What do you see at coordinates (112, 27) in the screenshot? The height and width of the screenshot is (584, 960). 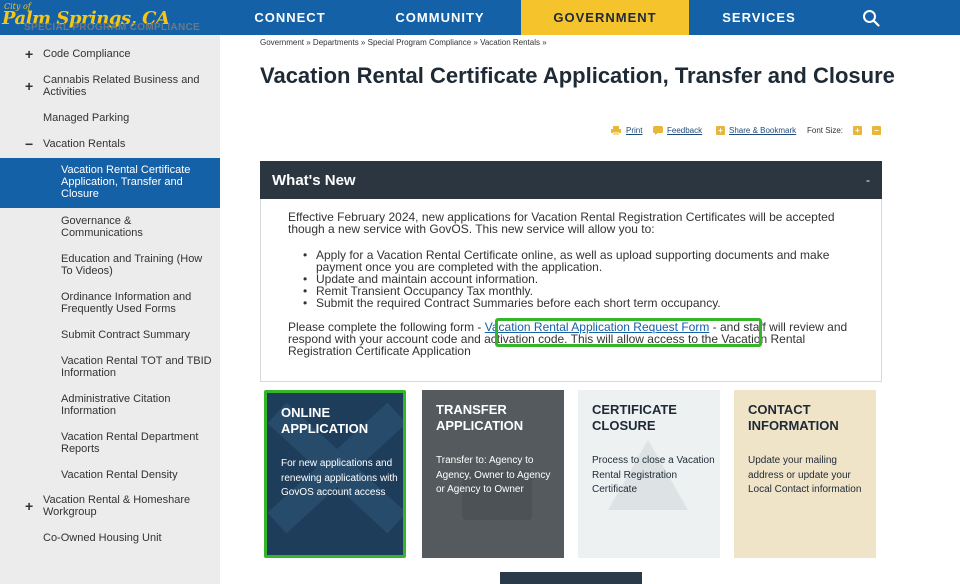 I see `logo-subtitle: SPECIAL PROGRAM COMPLIANCE` at bounding box center [112, 27].